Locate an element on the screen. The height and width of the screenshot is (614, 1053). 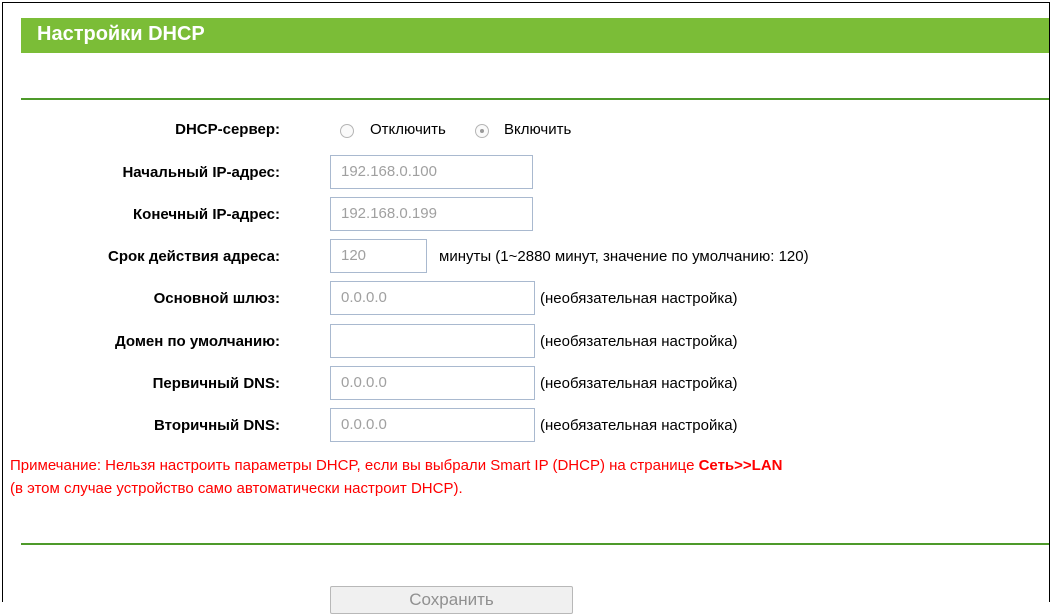
primary-dns-hint: (необязательная настройка) is located at coordinates (639, 383).